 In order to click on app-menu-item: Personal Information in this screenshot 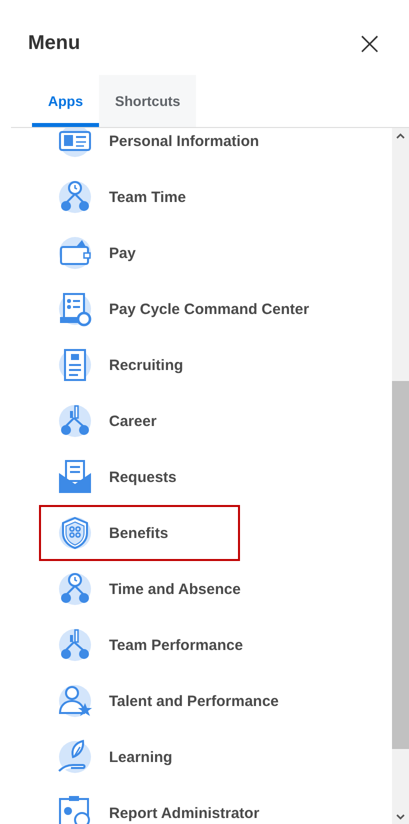, I will do `click(201, 148)`.